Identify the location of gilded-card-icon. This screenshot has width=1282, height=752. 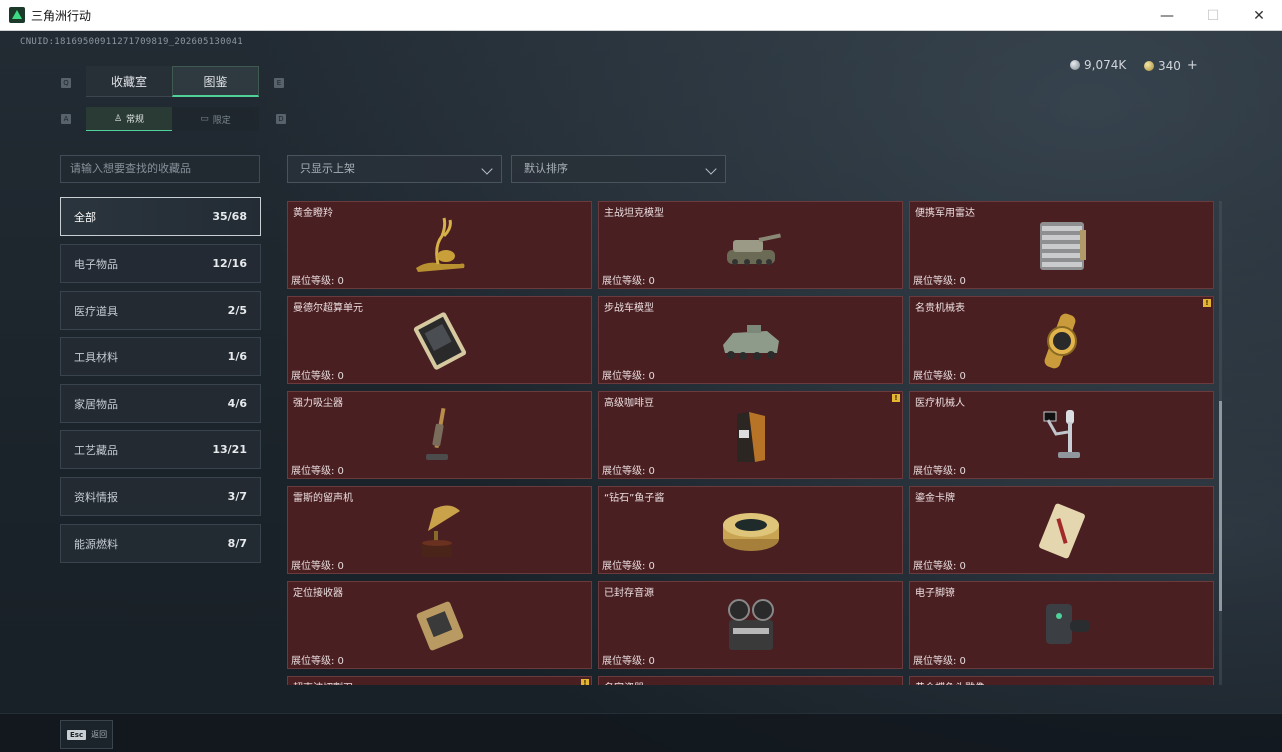
(1062, 531).